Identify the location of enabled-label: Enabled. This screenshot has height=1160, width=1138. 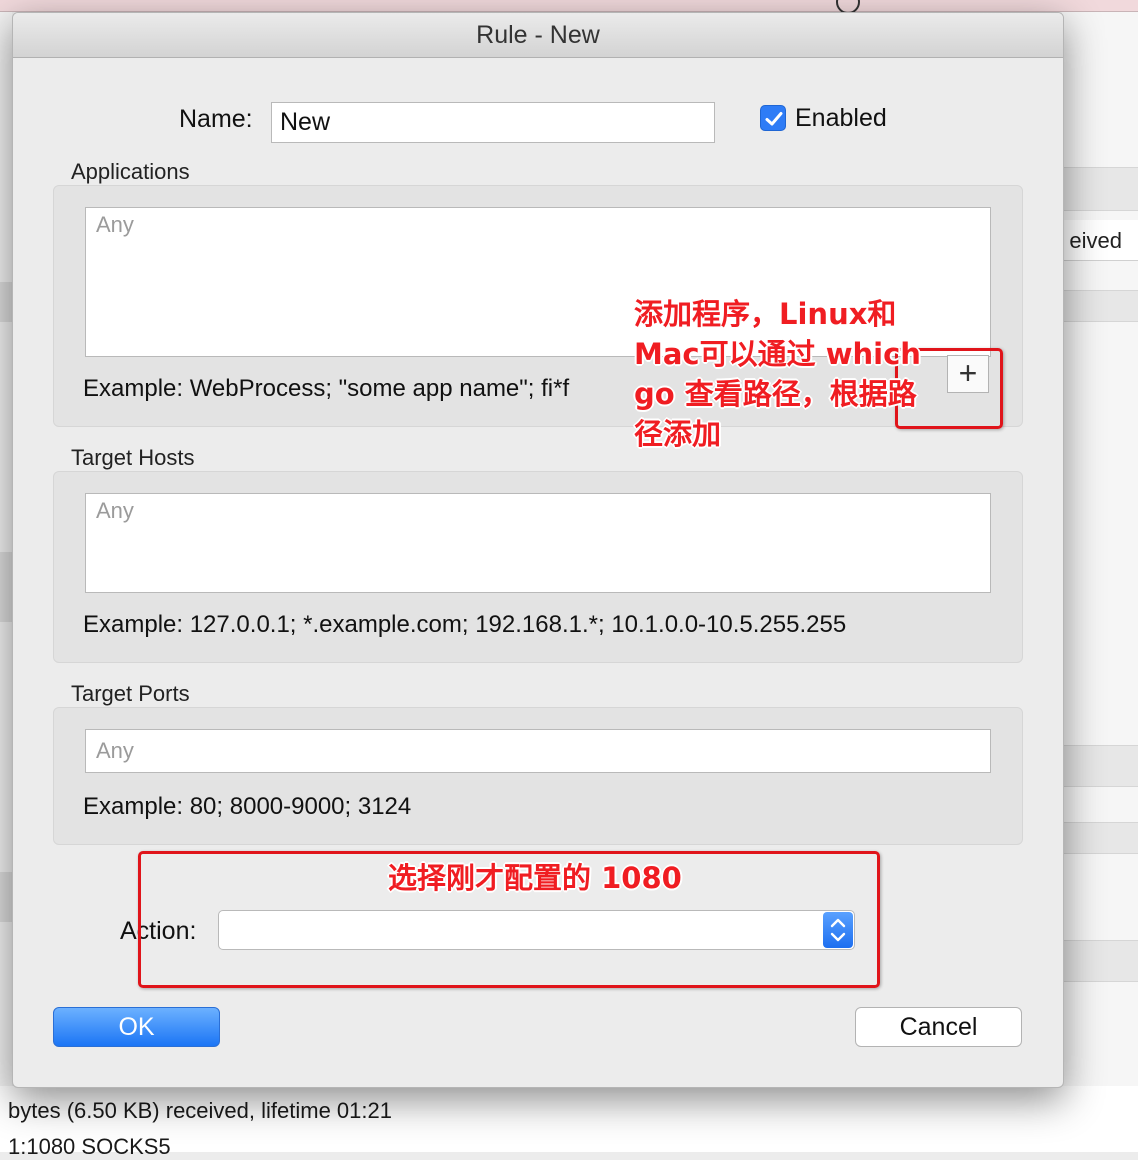
(841, 118).